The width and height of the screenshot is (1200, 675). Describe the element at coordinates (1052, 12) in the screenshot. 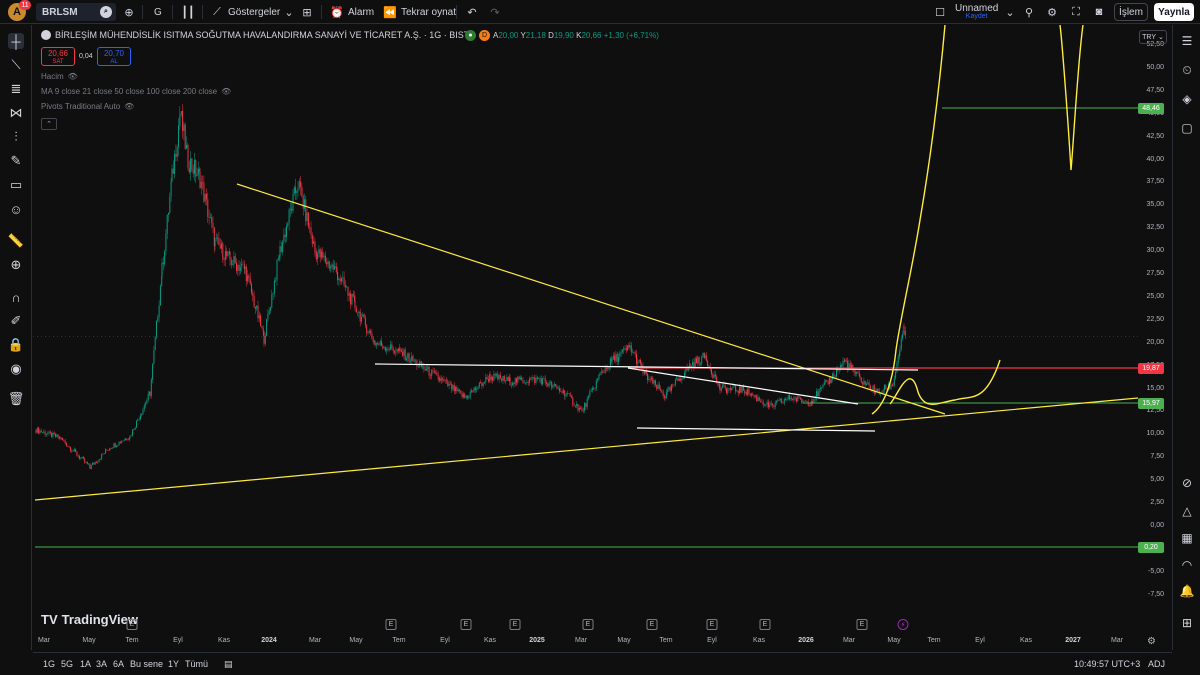

I see `settings-button: ⚙` at that location.